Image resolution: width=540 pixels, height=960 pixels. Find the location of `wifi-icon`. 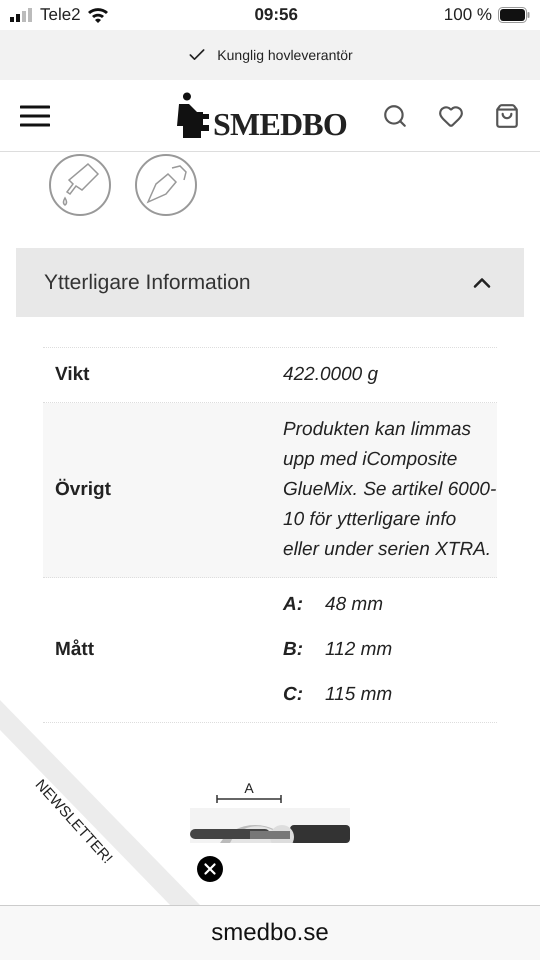

wifi-icon is located at coordinates (97, 15).